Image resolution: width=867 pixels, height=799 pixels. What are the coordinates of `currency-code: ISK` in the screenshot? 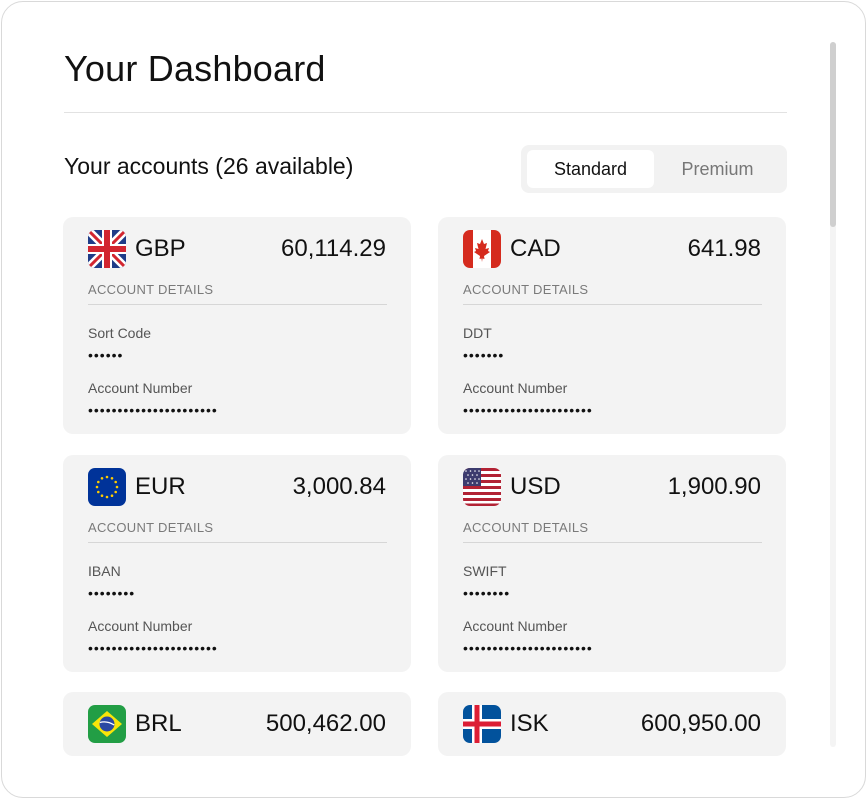 It's located at (529, 723).